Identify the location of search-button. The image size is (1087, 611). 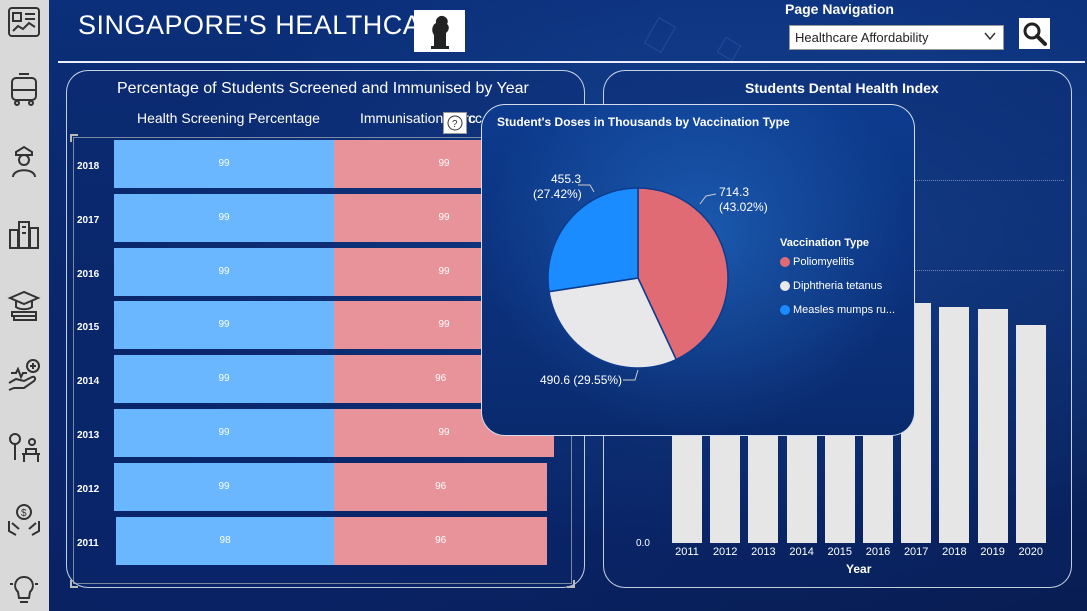
(1034, 33).